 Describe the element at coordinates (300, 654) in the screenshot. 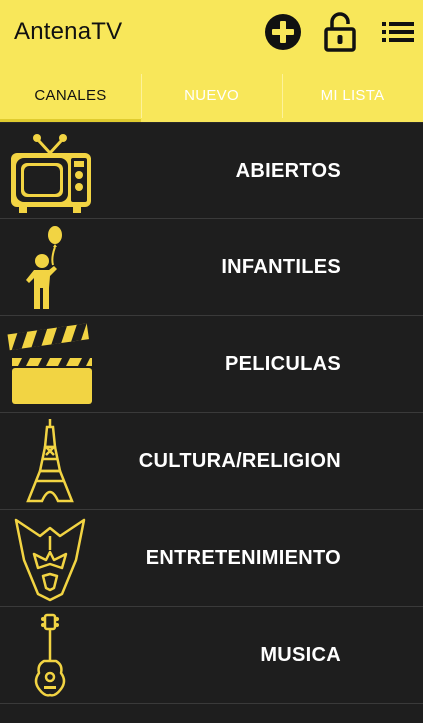

I see `category-label: MUSICA` at that location.